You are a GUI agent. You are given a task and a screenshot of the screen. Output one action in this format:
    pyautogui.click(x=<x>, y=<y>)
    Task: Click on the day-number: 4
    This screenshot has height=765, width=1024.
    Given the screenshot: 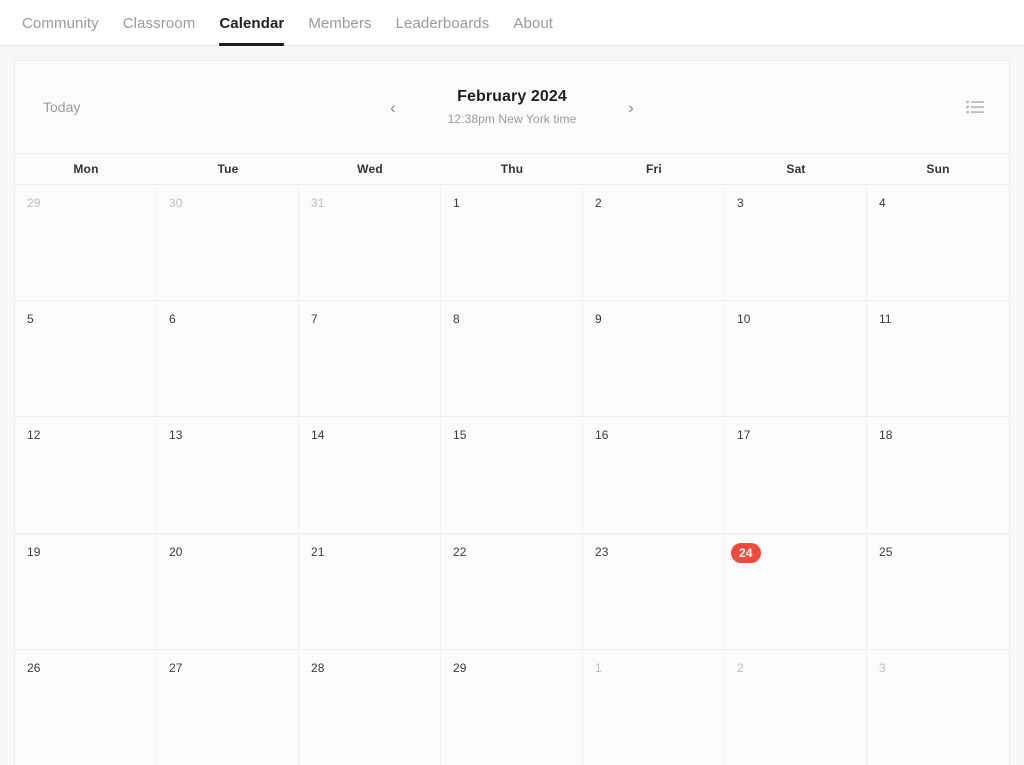 What is the action you would take?
    pyautogui.click(x=882, y=203)
    